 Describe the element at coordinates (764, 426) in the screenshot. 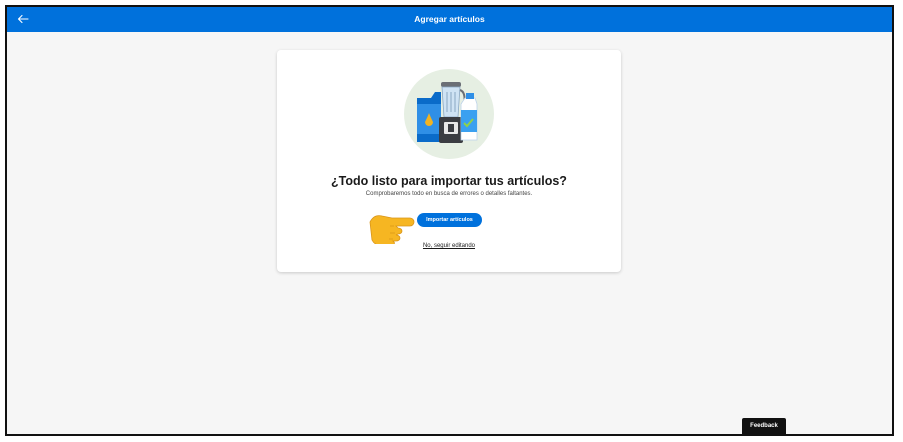

I see `feedback-button: Feedback` at that location.